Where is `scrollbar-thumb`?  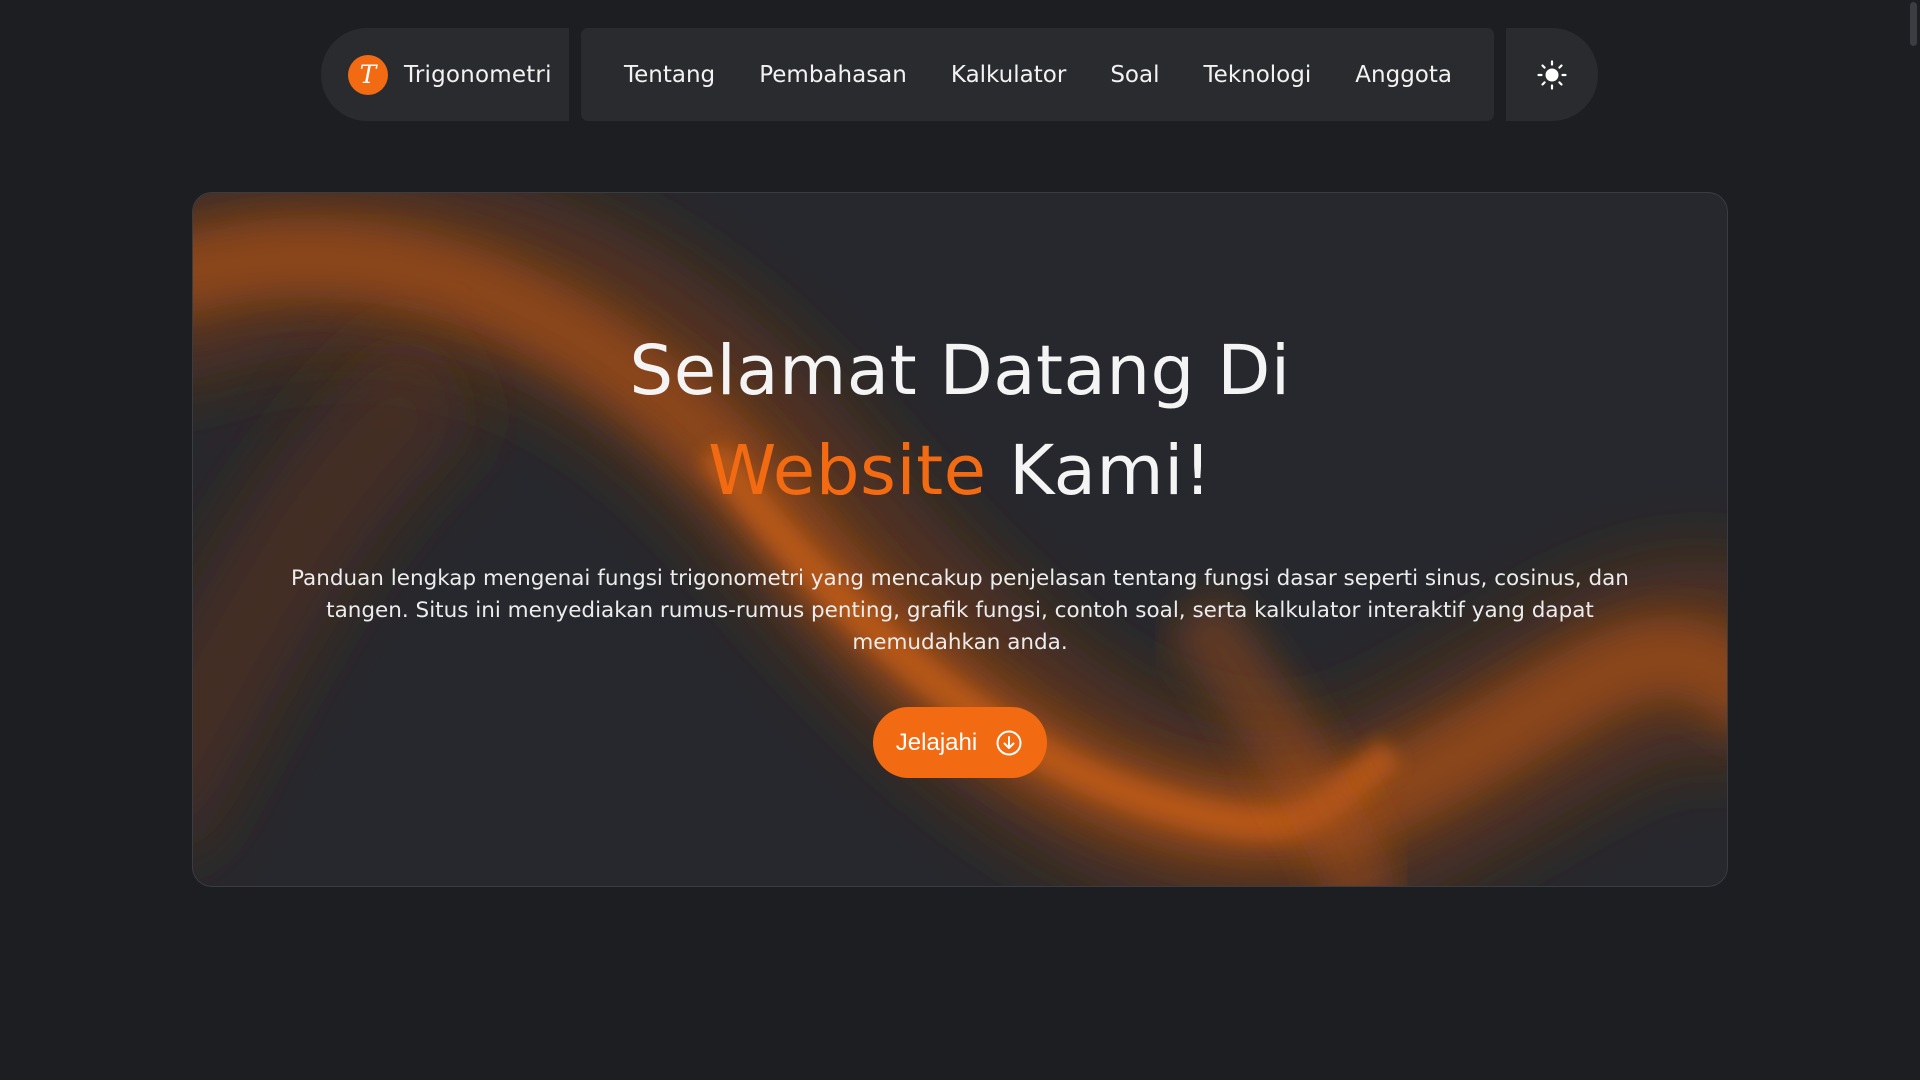 scrollbar-thumb is located at coordinates (1913, 24).